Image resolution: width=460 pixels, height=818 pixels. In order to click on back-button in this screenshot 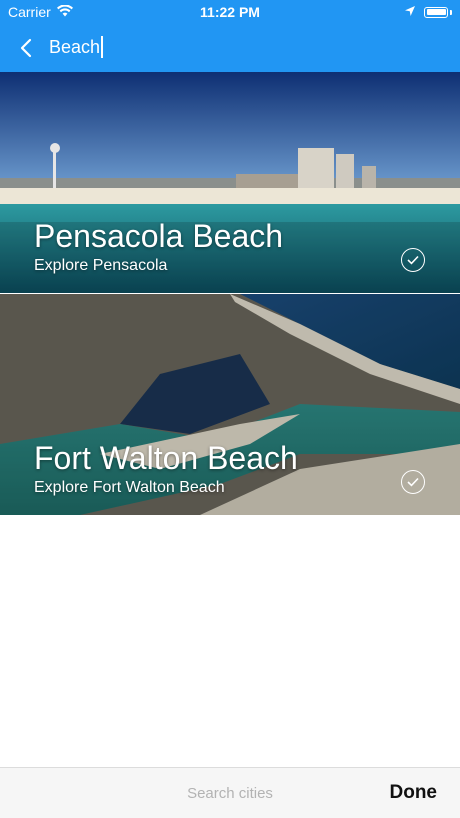, I will do `click(26, 48)`.